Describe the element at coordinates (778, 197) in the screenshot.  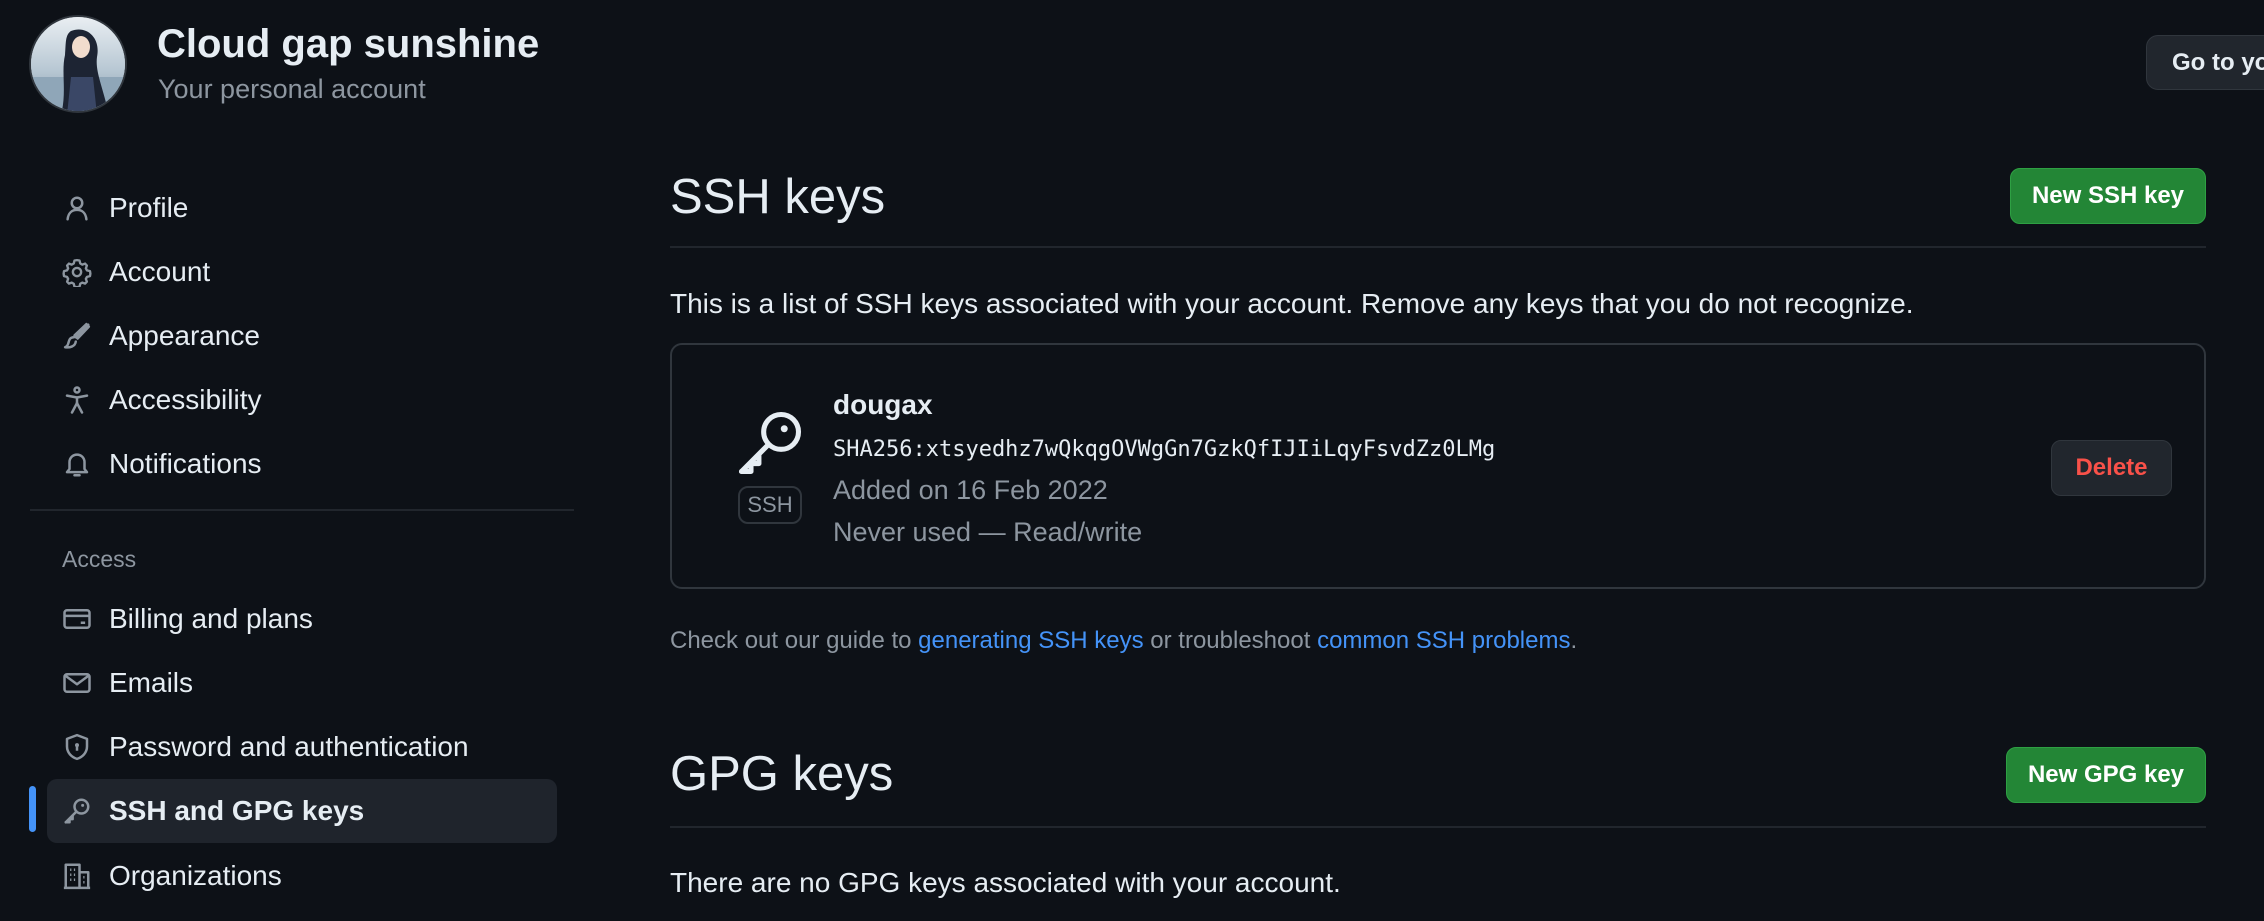
I see `ssh-keys-heading: SSH keys` at that location.